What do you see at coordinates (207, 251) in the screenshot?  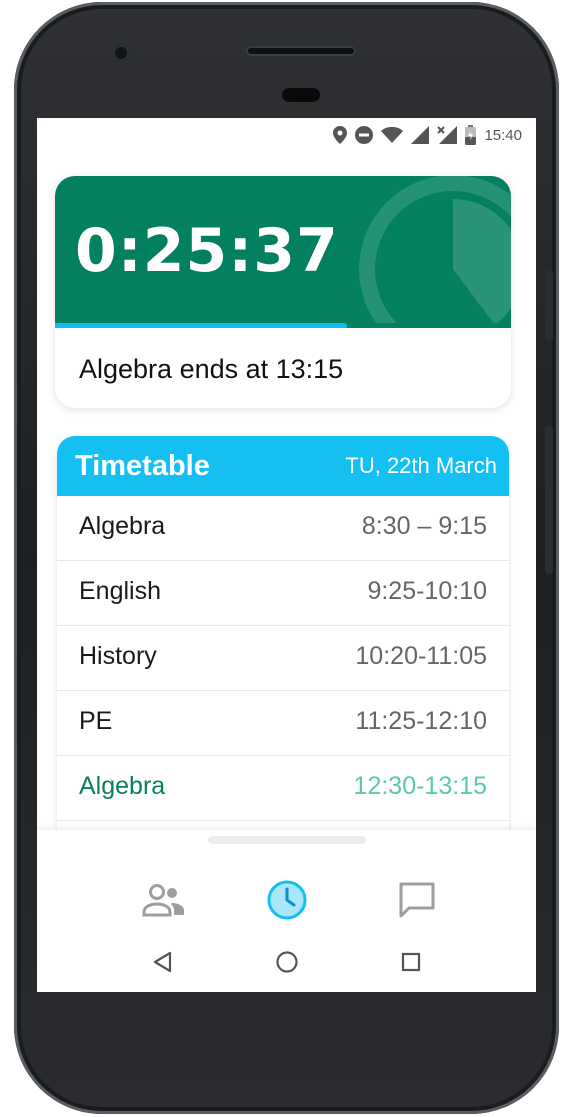 I see `countdown-time: 0:25:37` at bounding box center [207, 251].